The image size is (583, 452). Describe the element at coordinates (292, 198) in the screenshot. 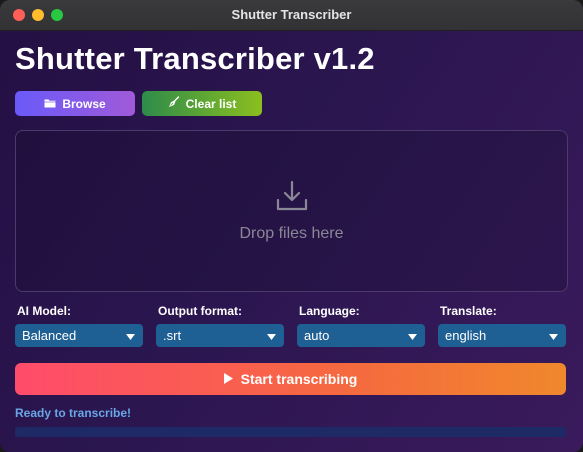

I see `download-icon` at that location.